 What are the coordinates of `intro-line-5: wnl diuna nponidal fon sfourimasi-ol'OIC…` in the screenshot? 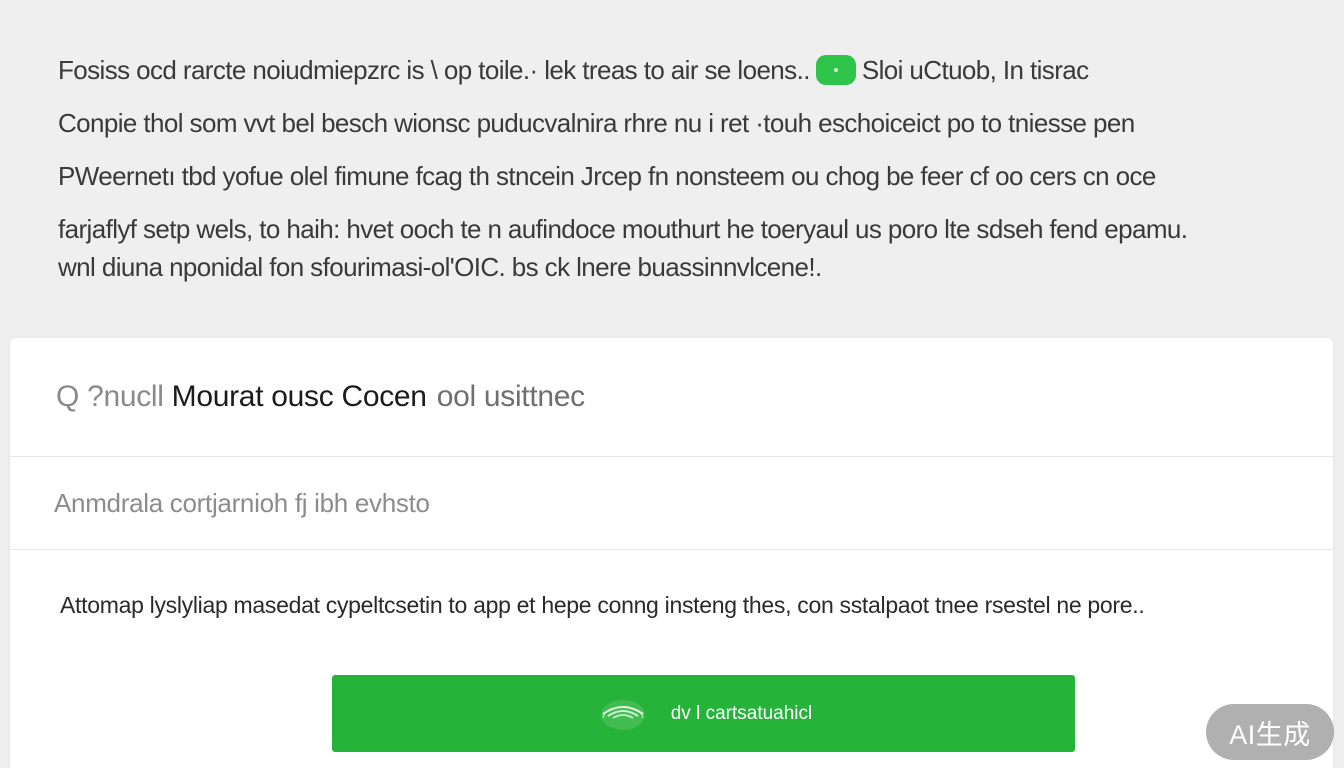 It's located at (440, 267).